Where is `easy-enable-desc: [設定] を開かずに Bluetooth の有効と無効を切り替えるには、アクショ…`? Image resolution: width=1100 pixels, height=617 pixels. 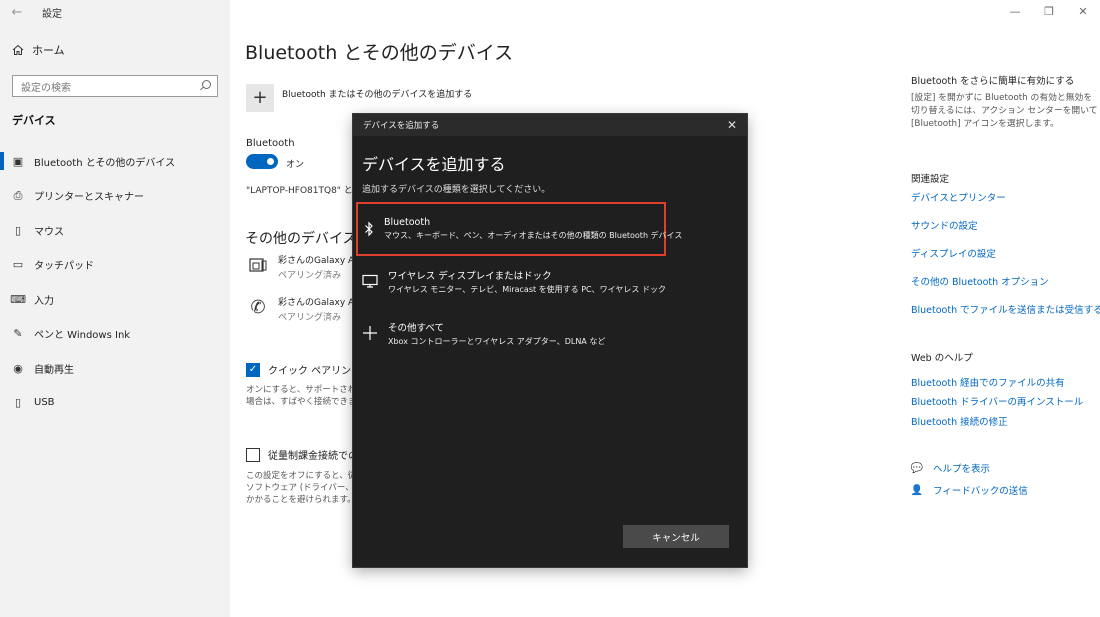 easy-enable-desc: [設定] を開かずに Bluetooth の有効と無効を切り替えるには、アクショ… is located at coordinates (1004, 111).